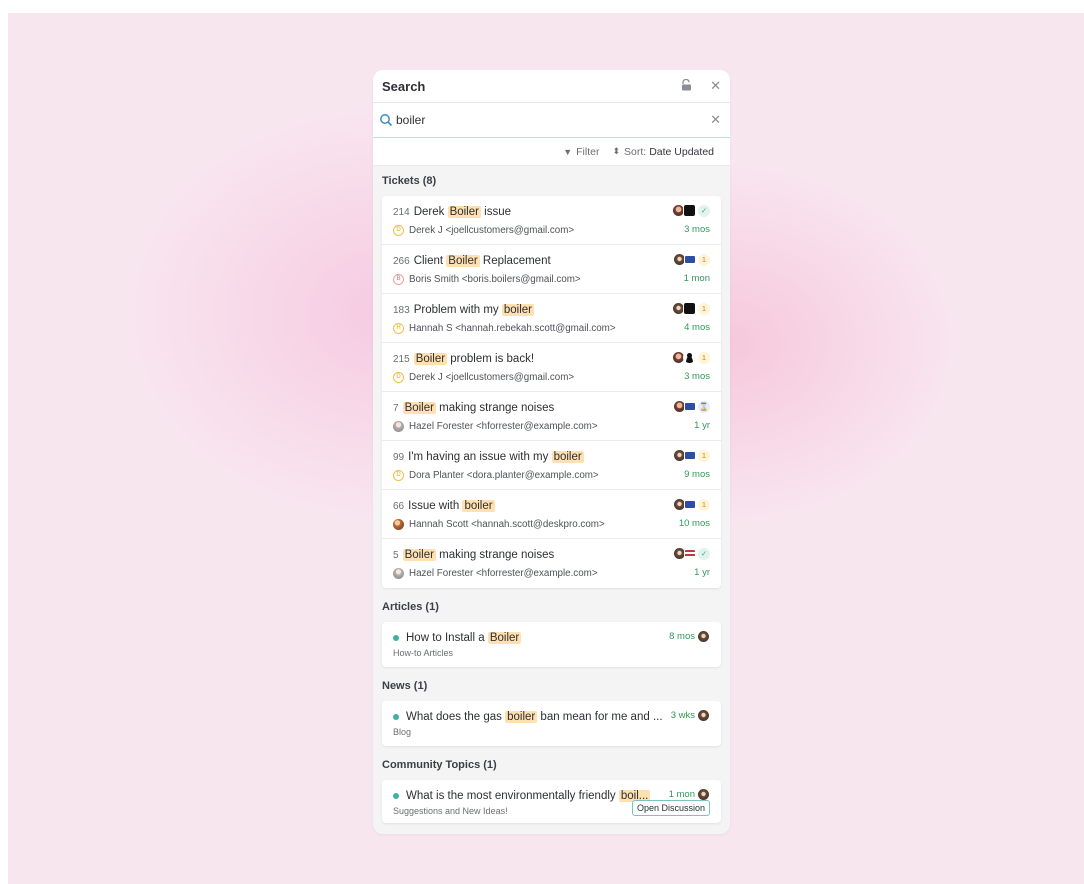 Image resolution: width=1084 pixels, height=884 pixels. Describe the element at coordinates (396, 408) in the screenshot. I see `ticket-id: 7` at that location.